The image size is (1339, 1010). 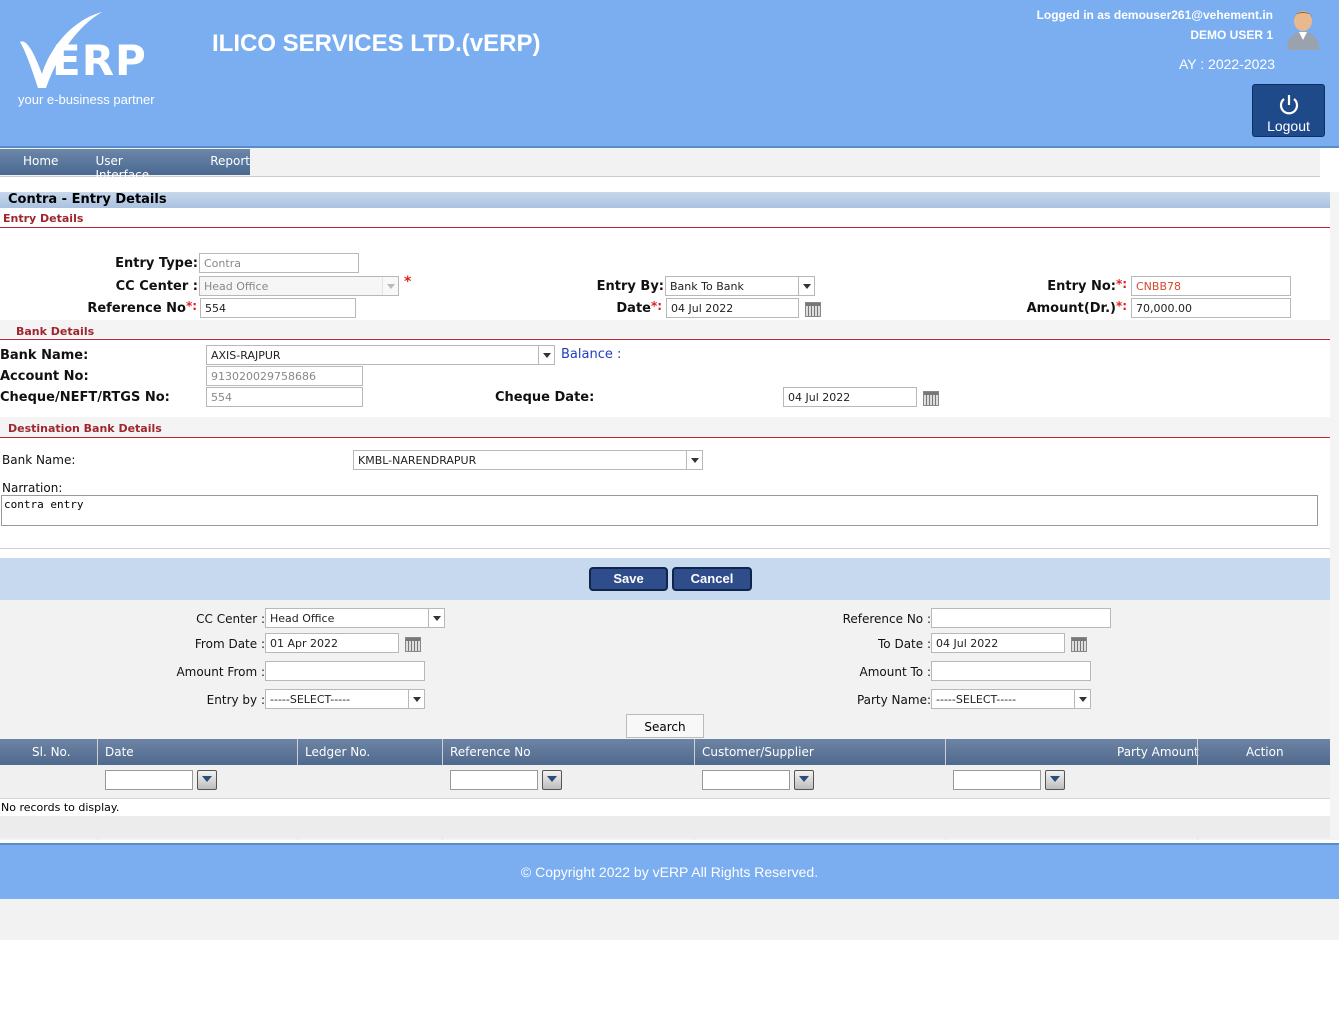 I want to click on date-filter-input, so click(x=149, y=780).